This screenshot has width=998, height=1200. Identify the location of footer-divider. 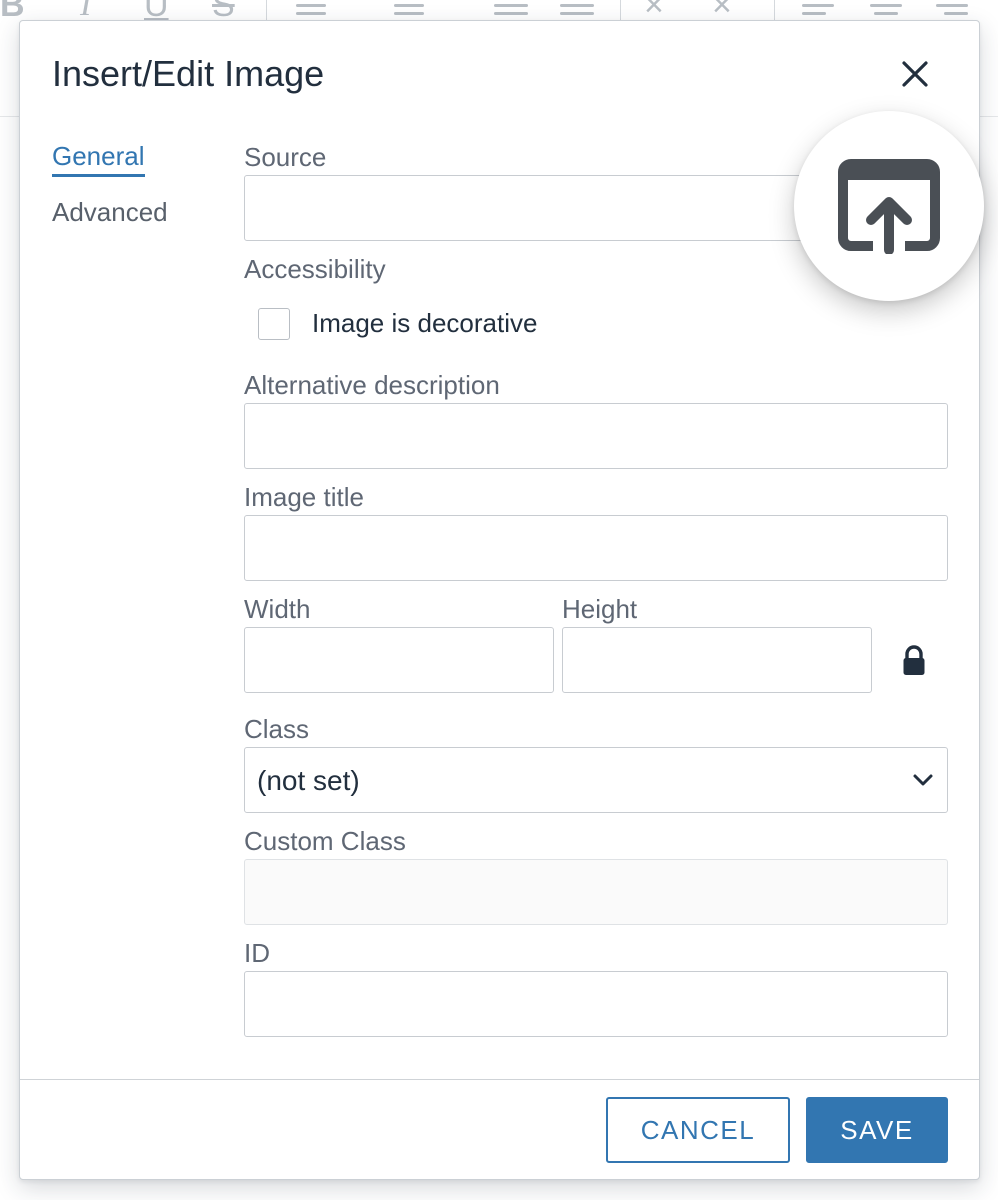
(499, 1079).